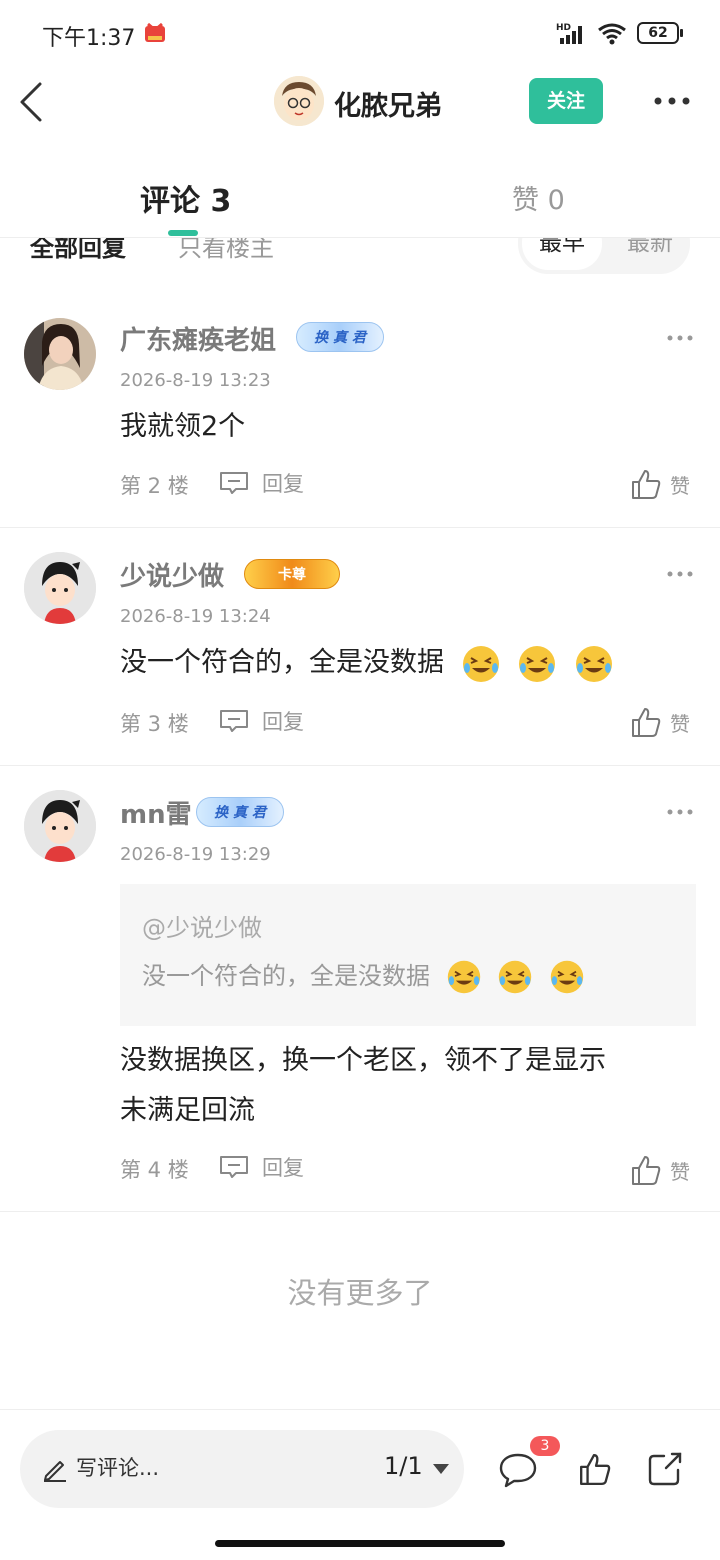 The height and width of the screenshot is (1560, 720). What do you see at coordinates (89, 38) in the screenshot?
I see `status-time: 下午1:37` at bounding box center [89, 38].